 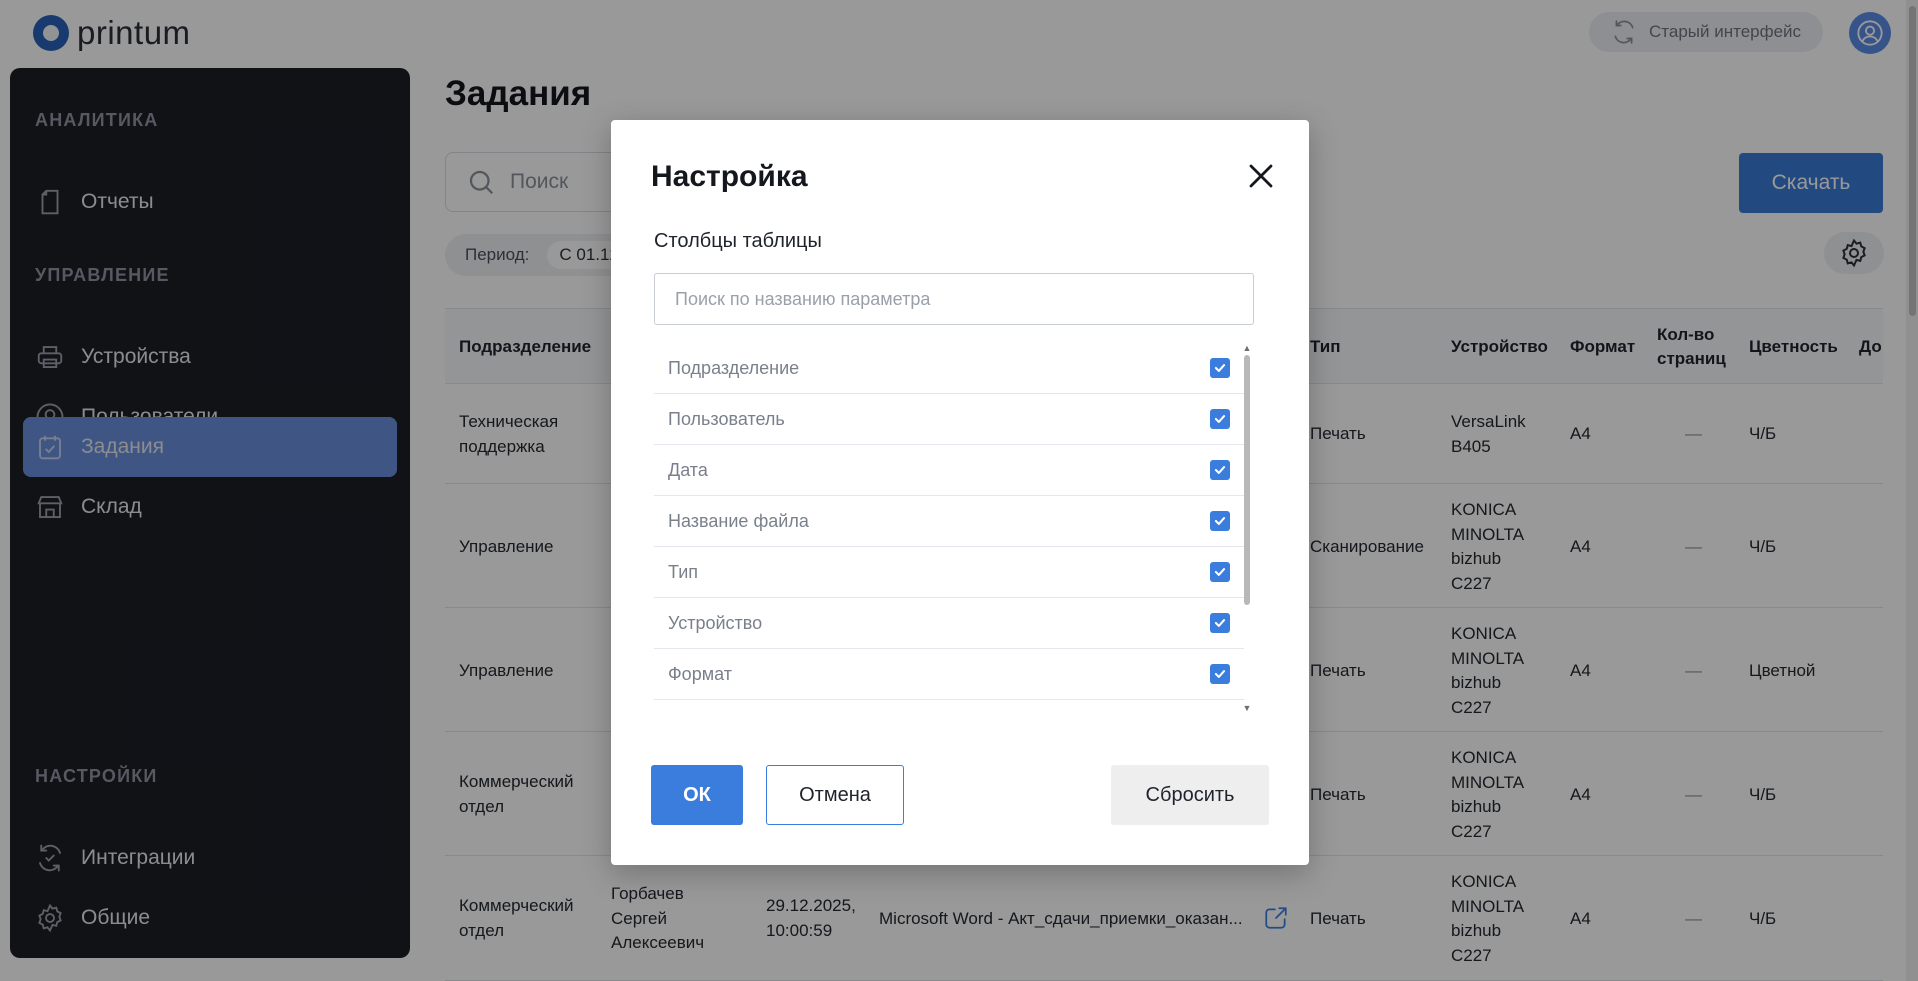 What do you see at coordinates (683, 571) in the screenshot?
I see `column-option-label: Тип` at bounding box center [683, 571].